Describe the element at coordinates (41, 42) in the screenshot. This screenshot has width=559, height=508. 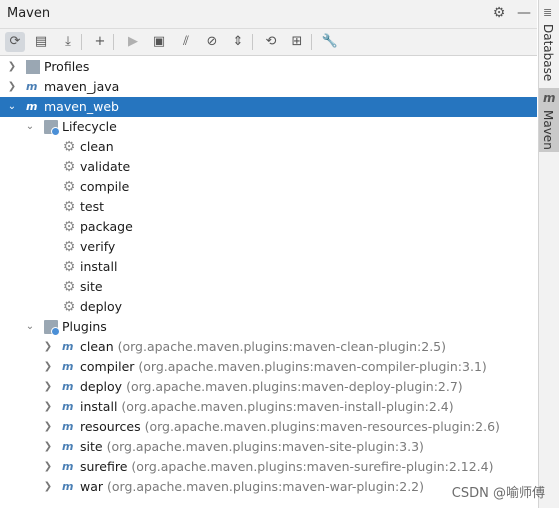
I see `generate-sources-button: ▤` at that location.